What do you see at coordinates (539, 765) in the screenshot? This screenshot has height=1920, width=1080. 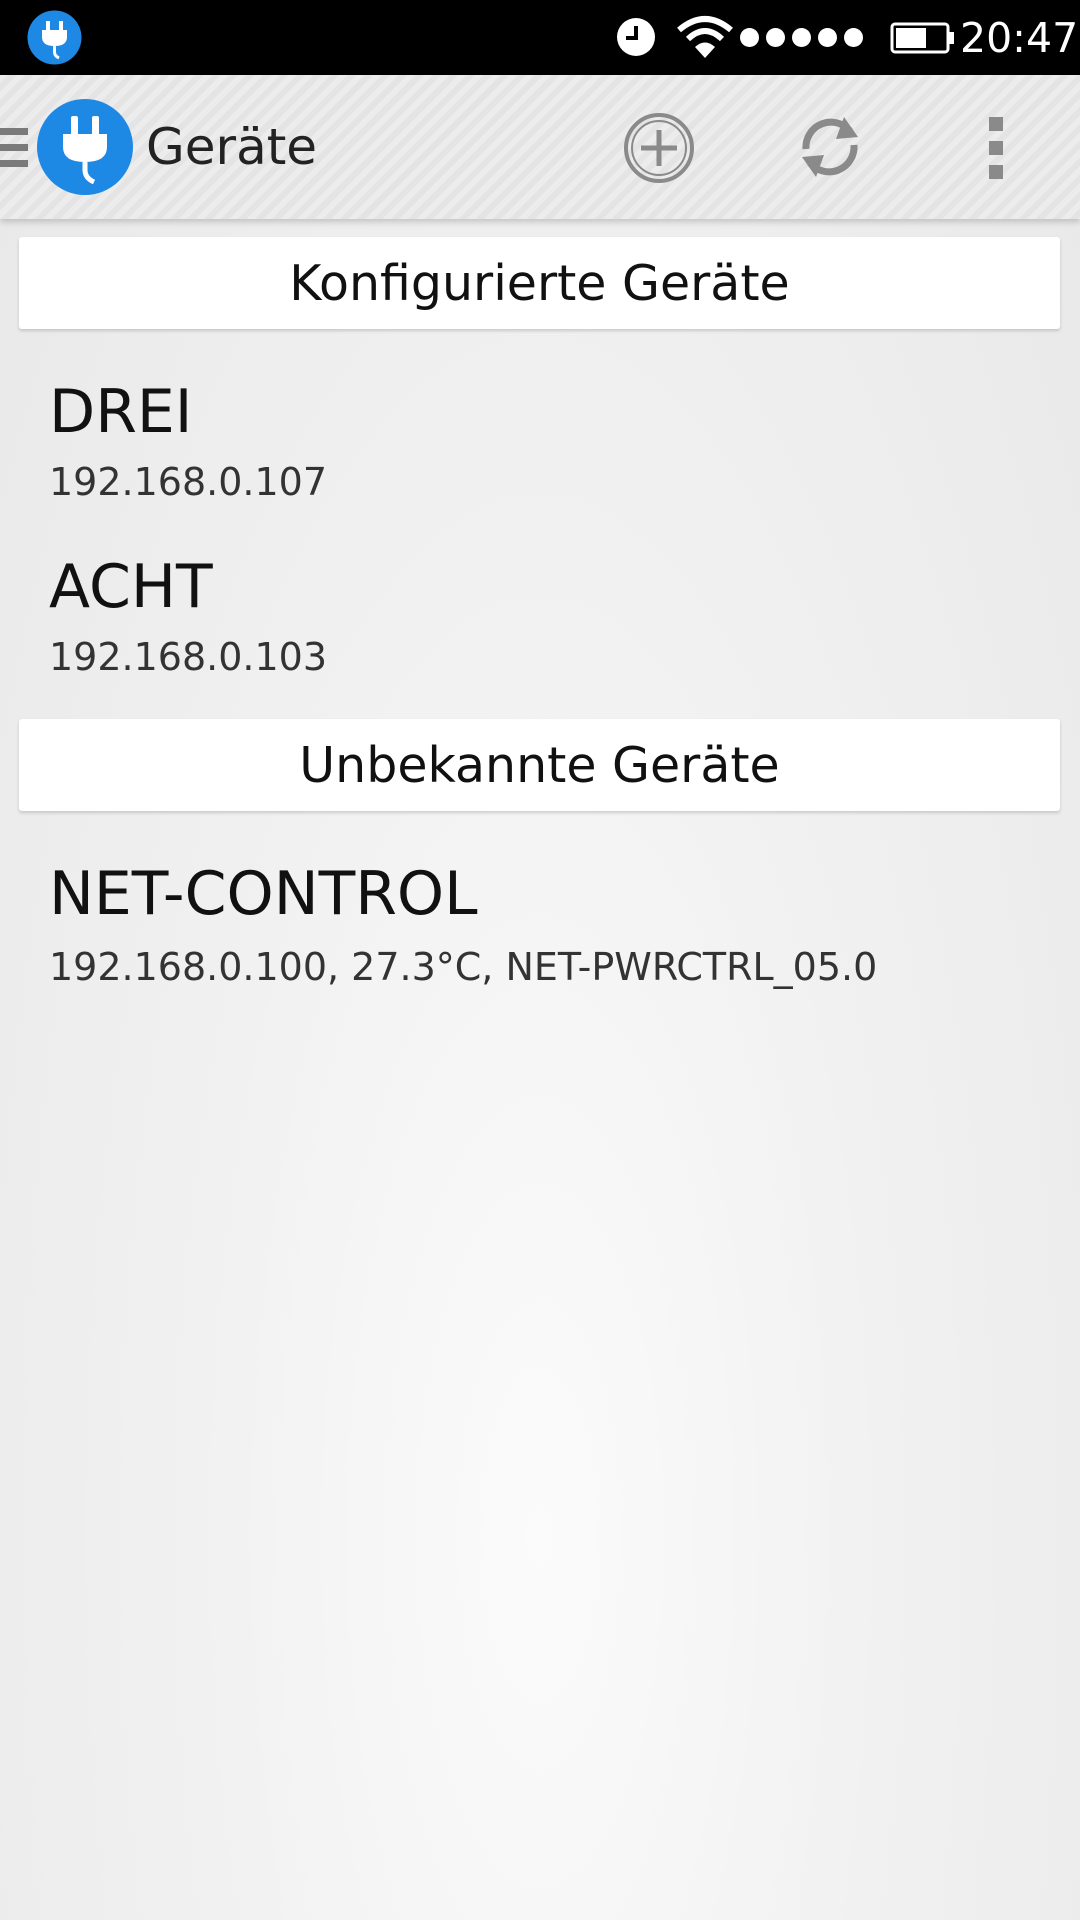 I see `section-header-unknown: Unbekannte Geräte` at bounding box center [539, 765].